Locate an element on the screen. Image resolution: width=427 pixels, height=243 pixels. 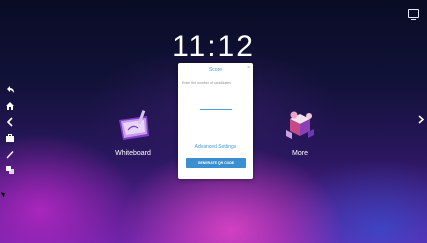
pen-icon is located at coordinates (10, 154).